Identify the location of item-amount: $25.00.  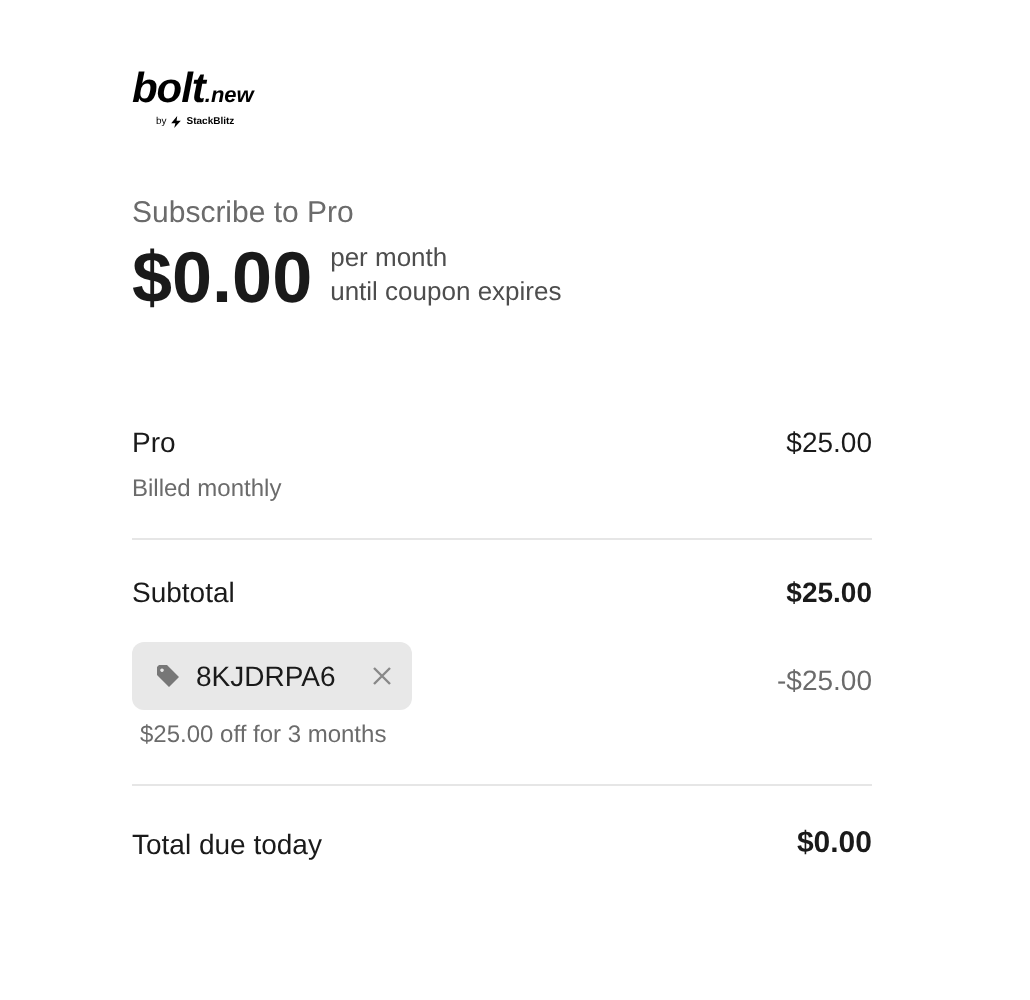
(829, 443).